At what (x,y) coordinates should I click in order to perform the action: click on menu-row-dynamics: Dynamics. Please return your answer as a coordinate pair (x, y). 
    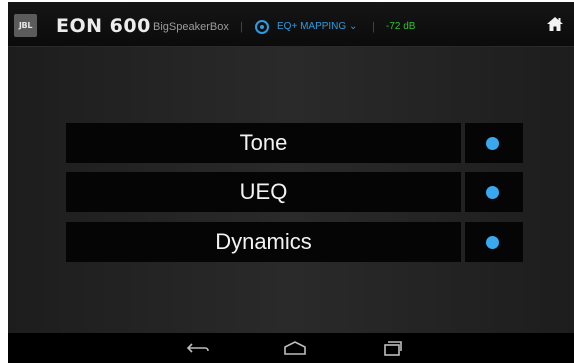
    Looking at the image, I should click on (294, 242).